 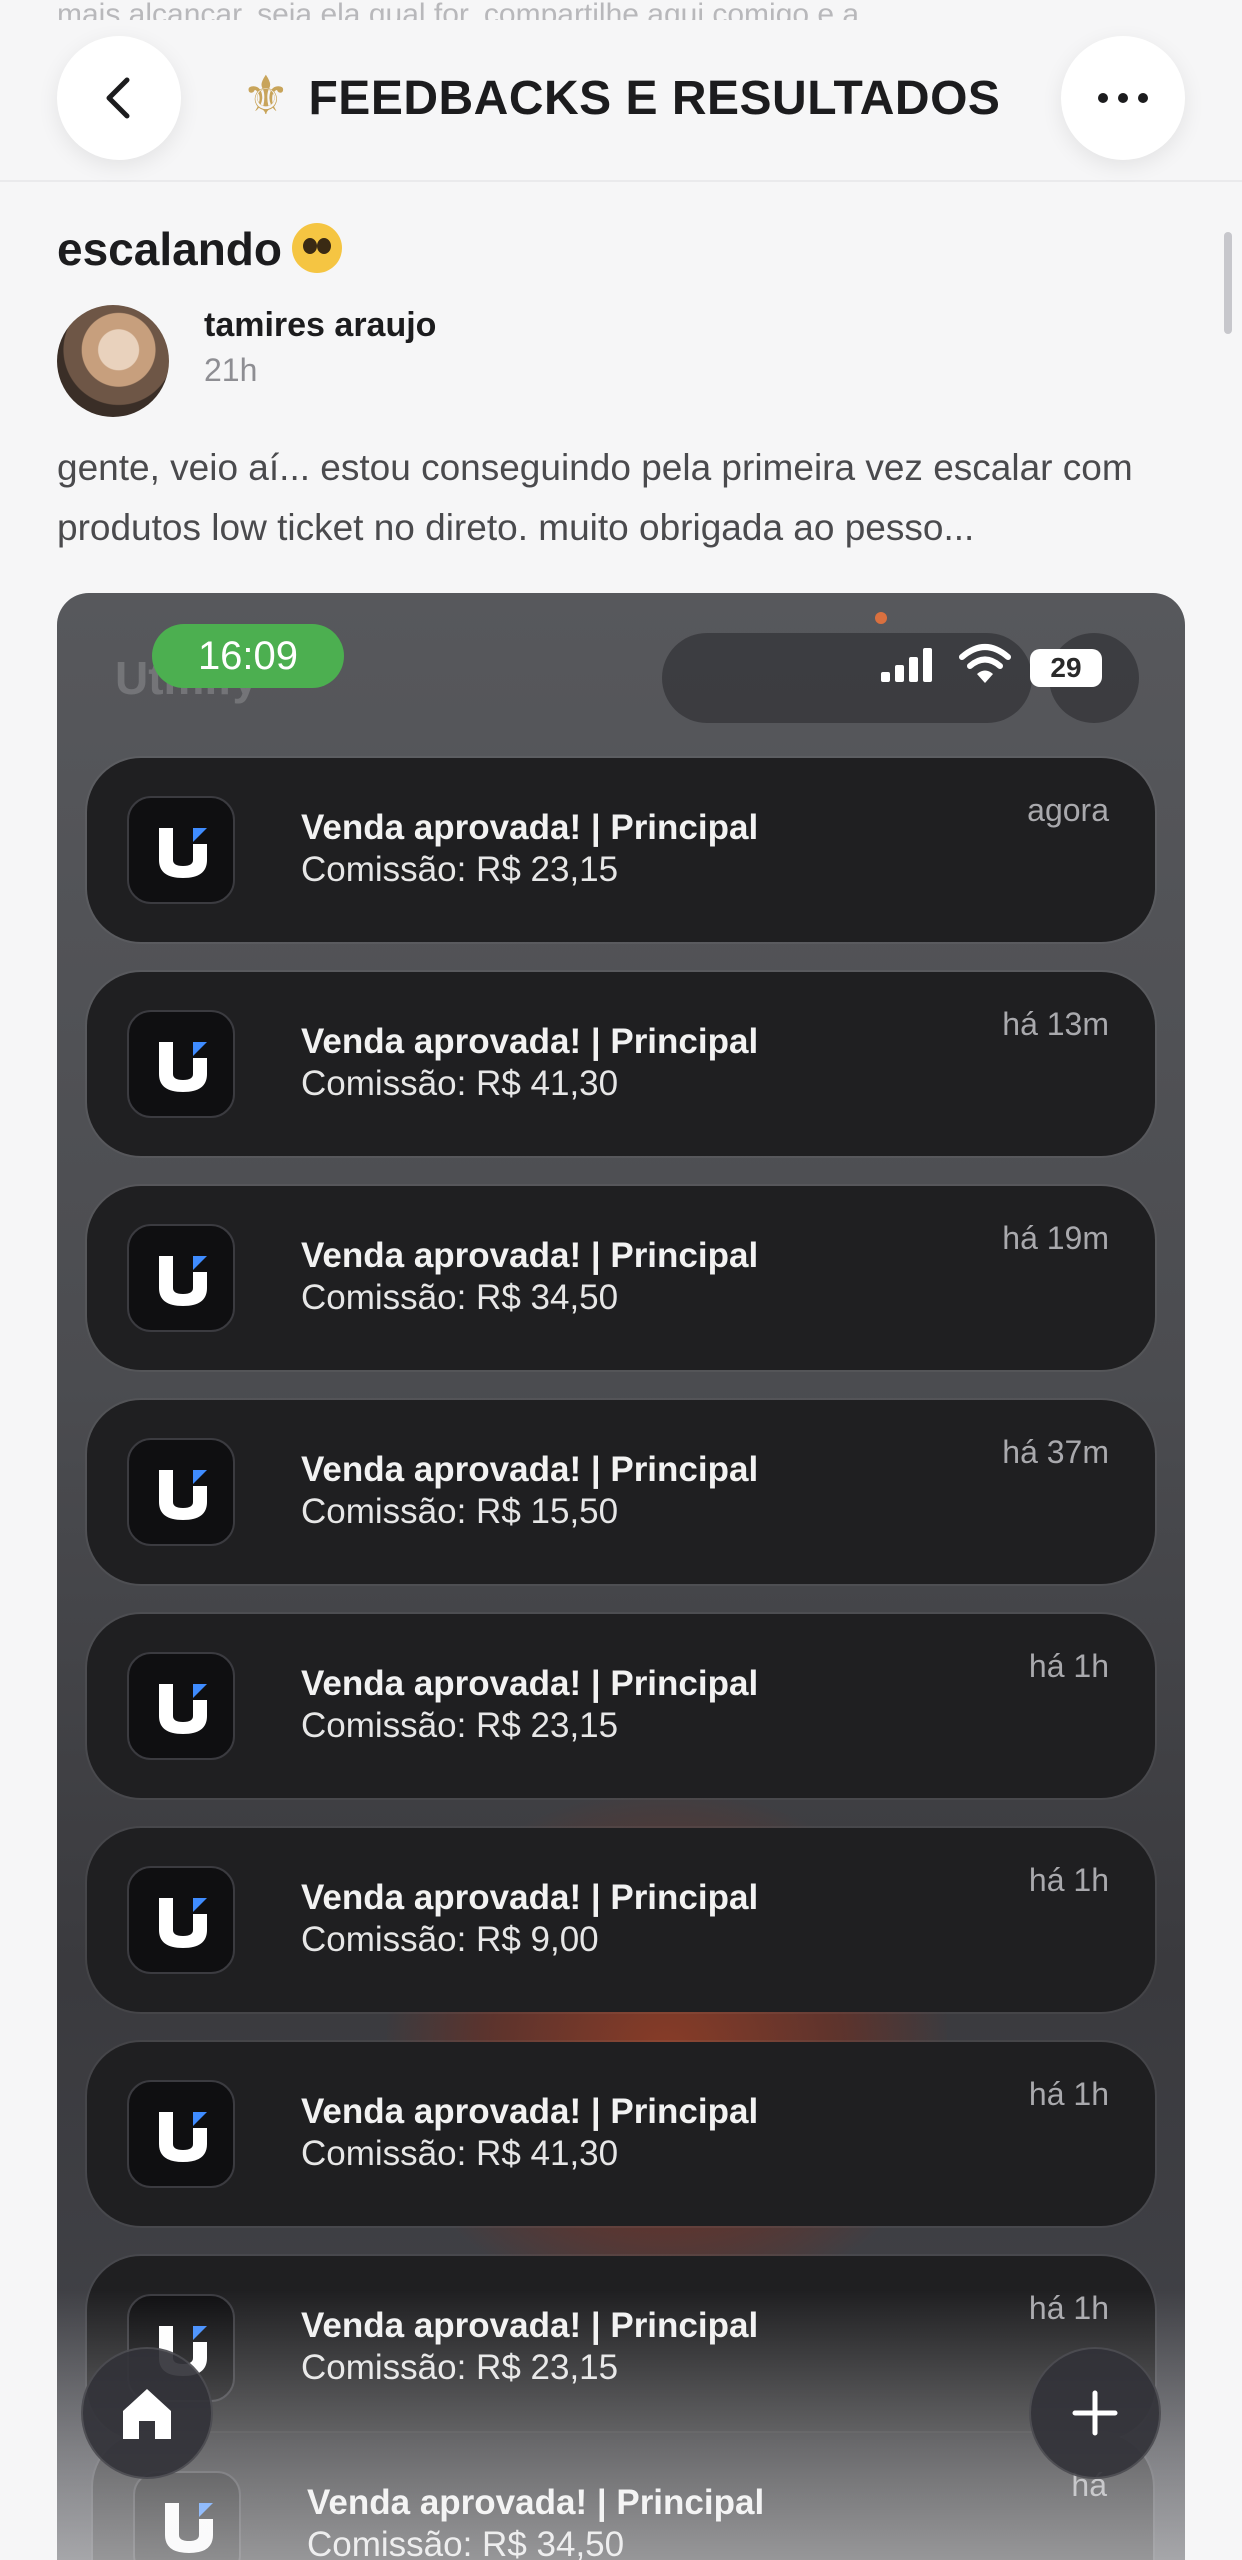 I want to click on author-avatar, so click(x=113, y=361).